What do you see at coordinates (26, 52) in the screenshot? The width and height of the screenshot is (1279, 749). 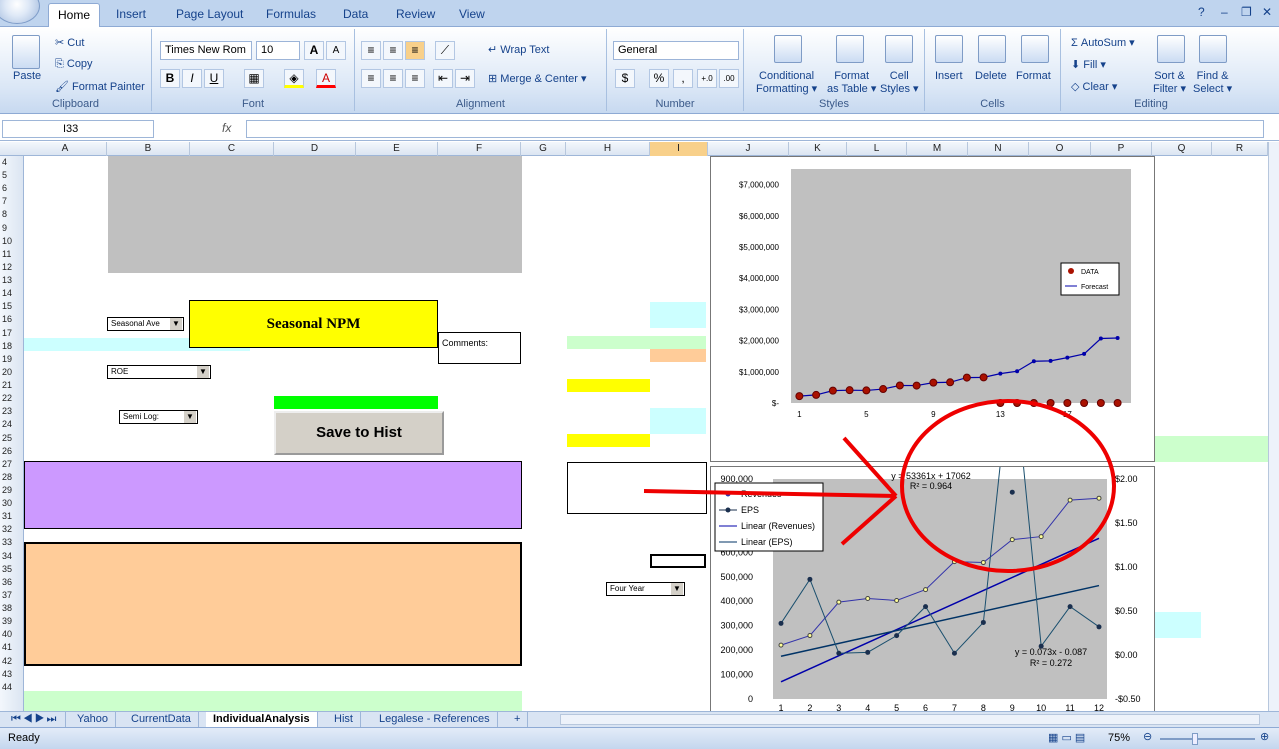 I see `paste-icon` at bounding box center [26, 52].